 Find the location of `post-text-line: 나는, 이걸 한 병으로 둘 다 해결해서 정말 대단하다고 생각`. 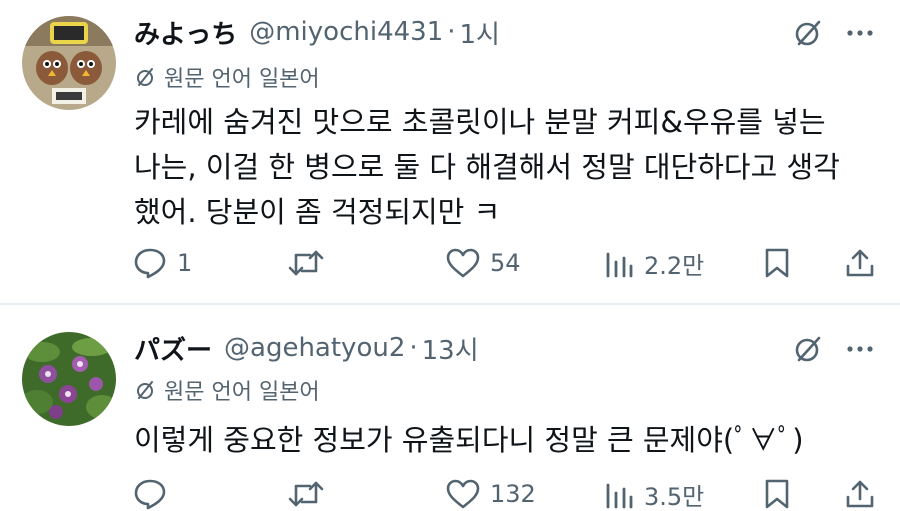

post-text-line: 나는, 이걸 한 병으로 둘 다 해결해서 정말 대단하다고 생각 is located at coordinates (487, 167).